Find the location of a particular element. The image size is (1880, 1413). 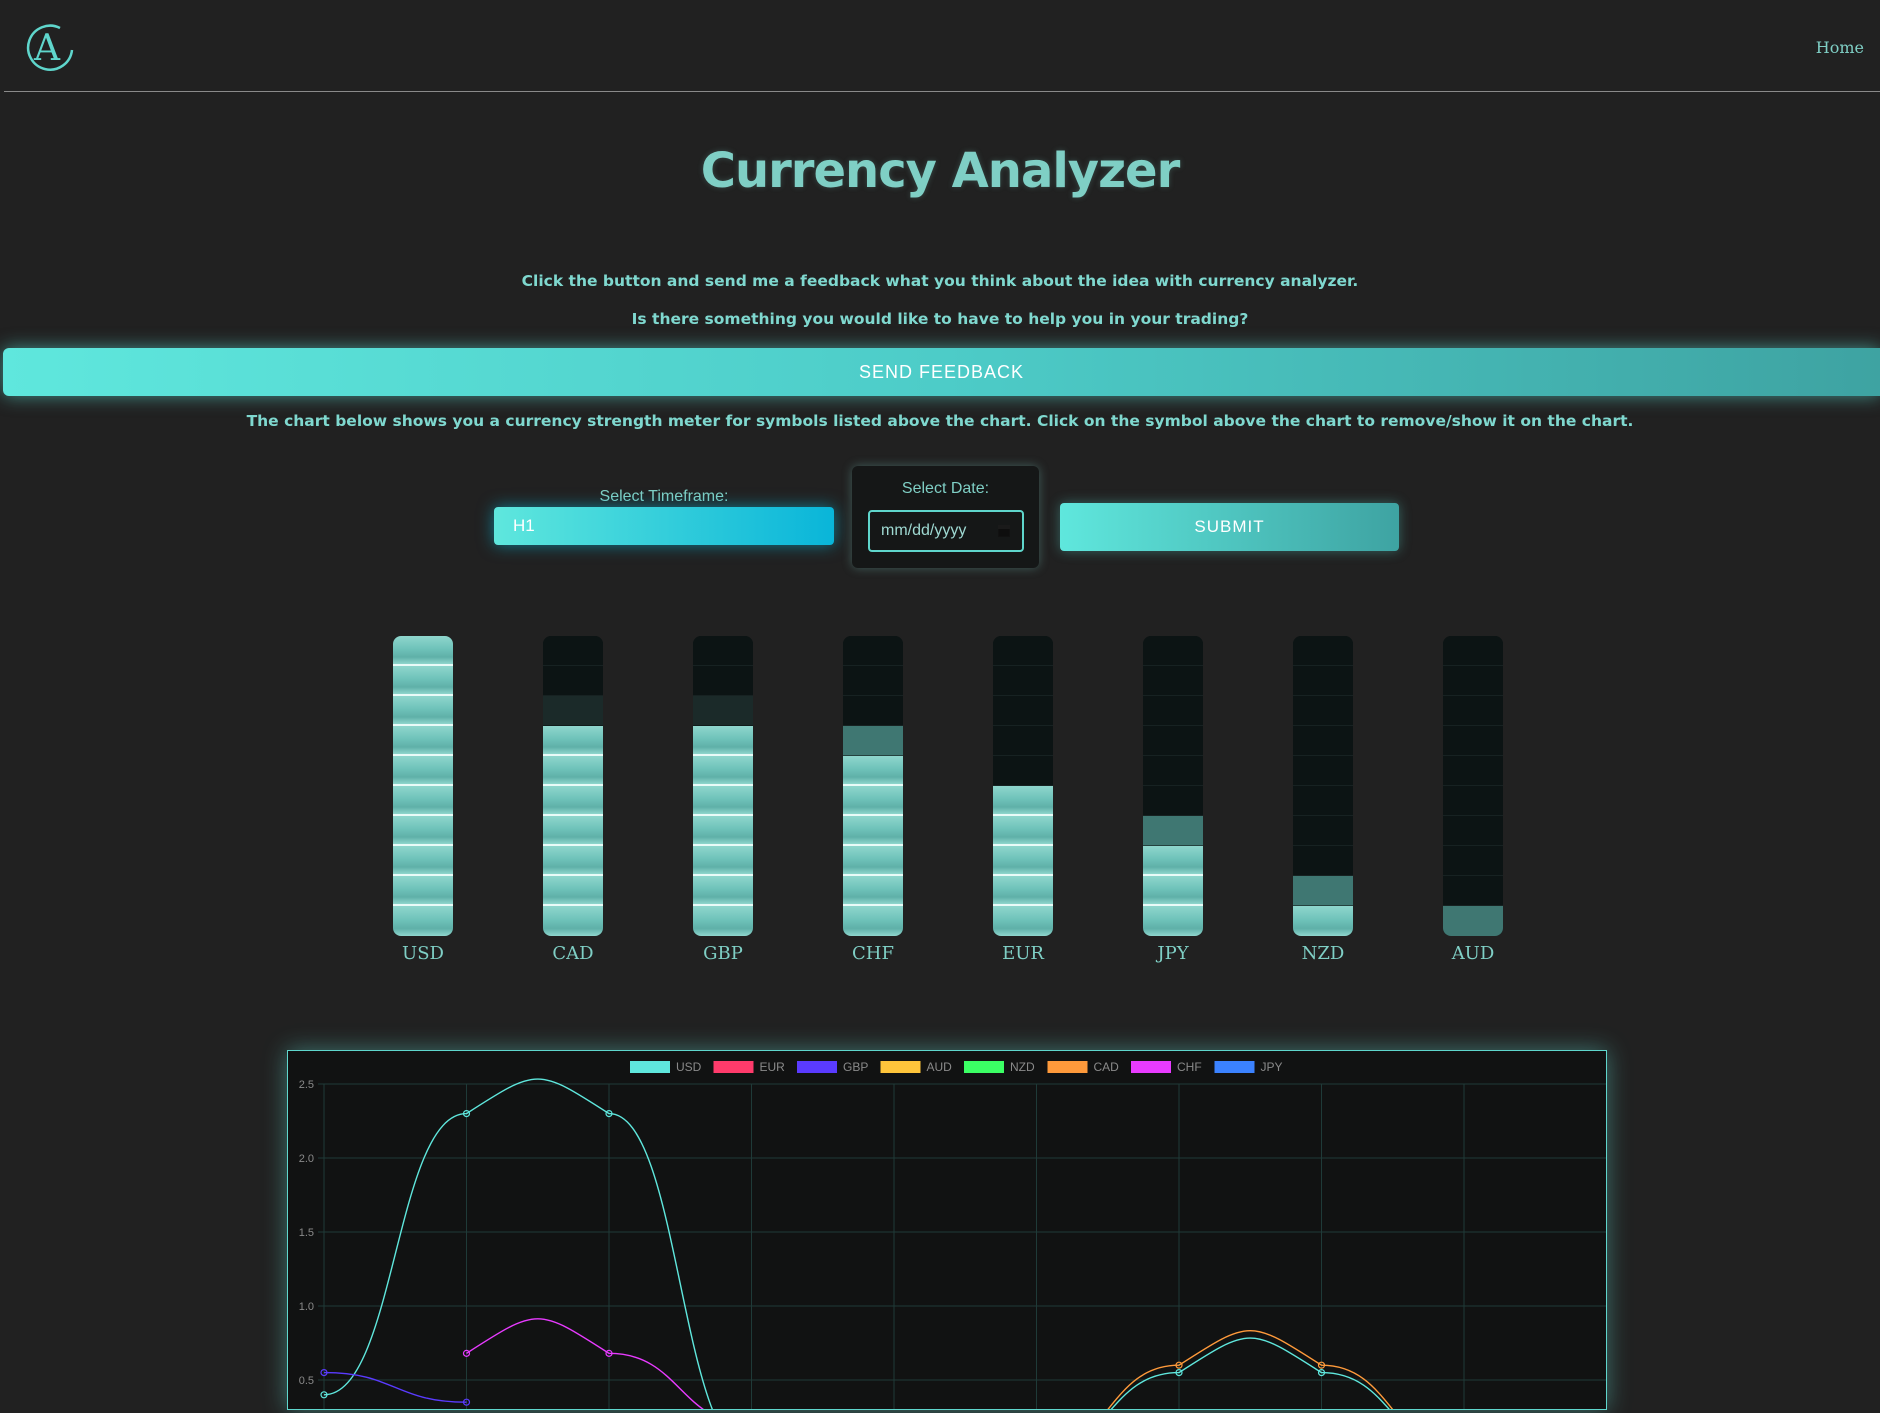

meter-chf is located at coordinates (873, 786).